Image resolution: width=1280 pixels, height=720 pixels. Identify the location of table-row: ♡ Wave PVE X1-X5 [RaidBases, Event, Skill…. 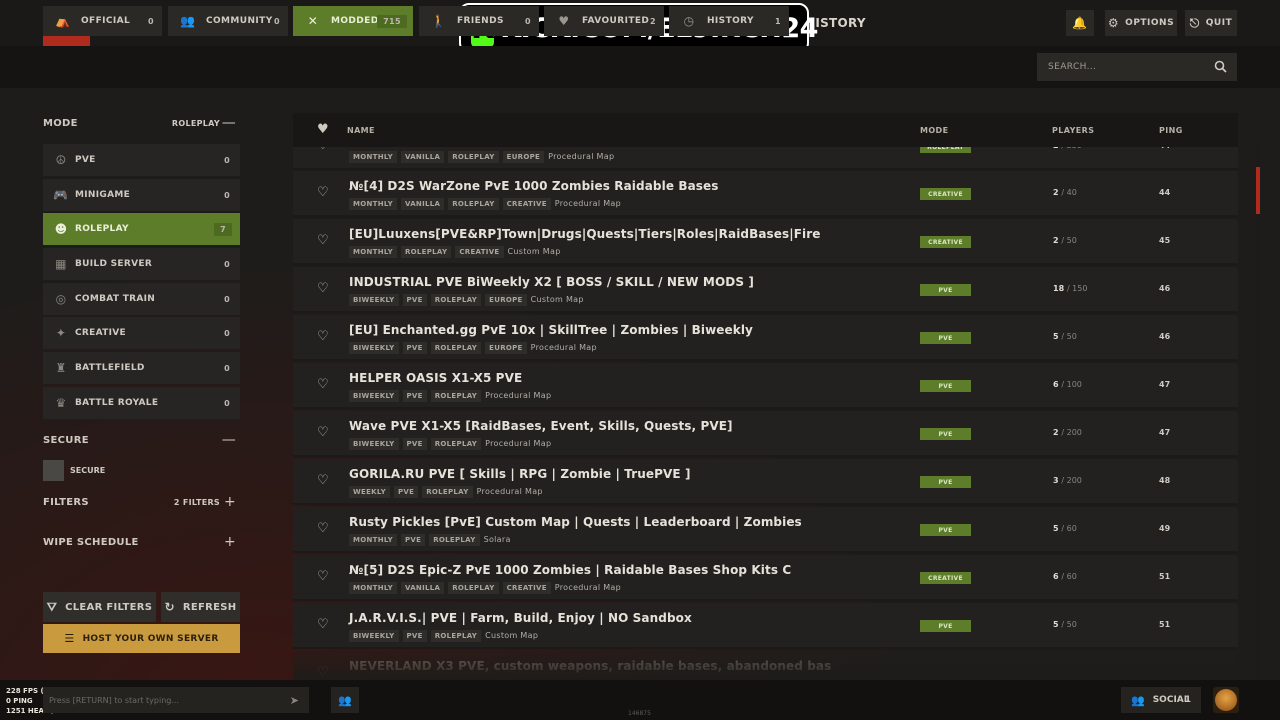
(765, 434).